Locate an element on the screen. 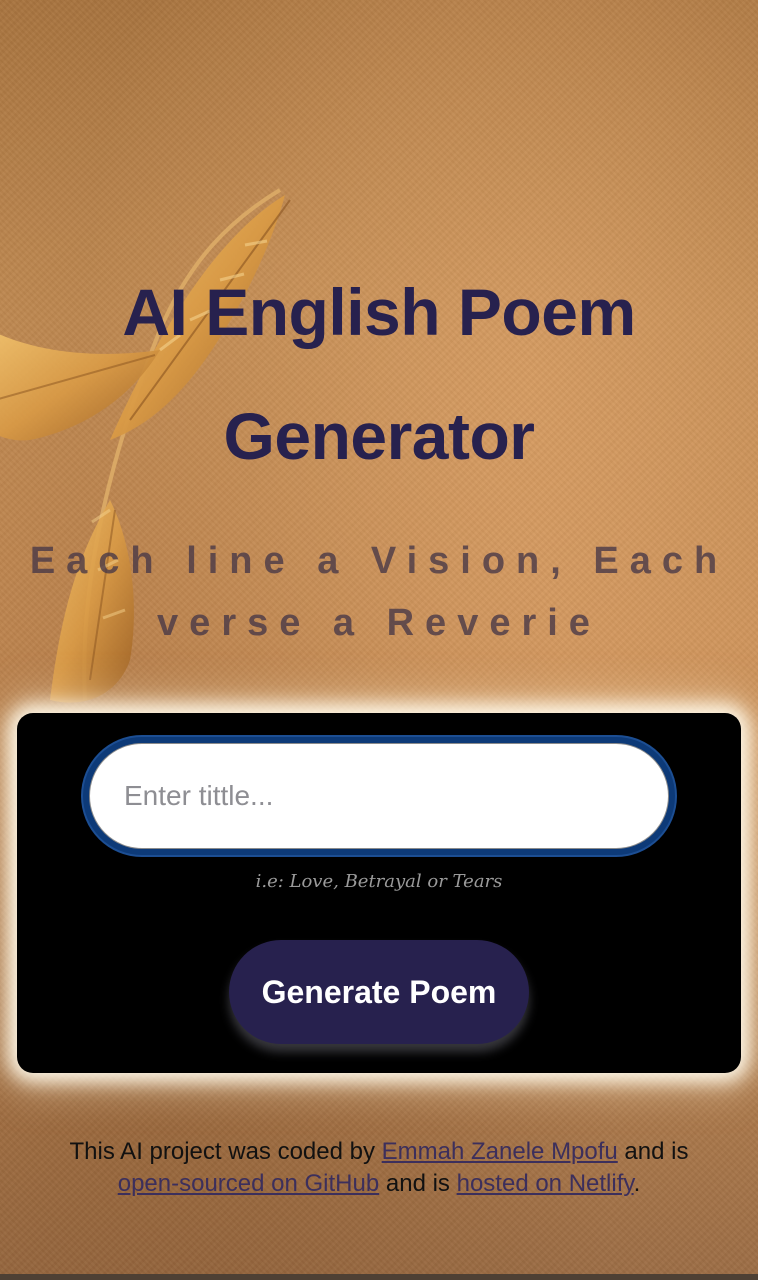 This screenshot has width=758, height=1280. title-input-focus-ring is located at coordinates (379, 796).